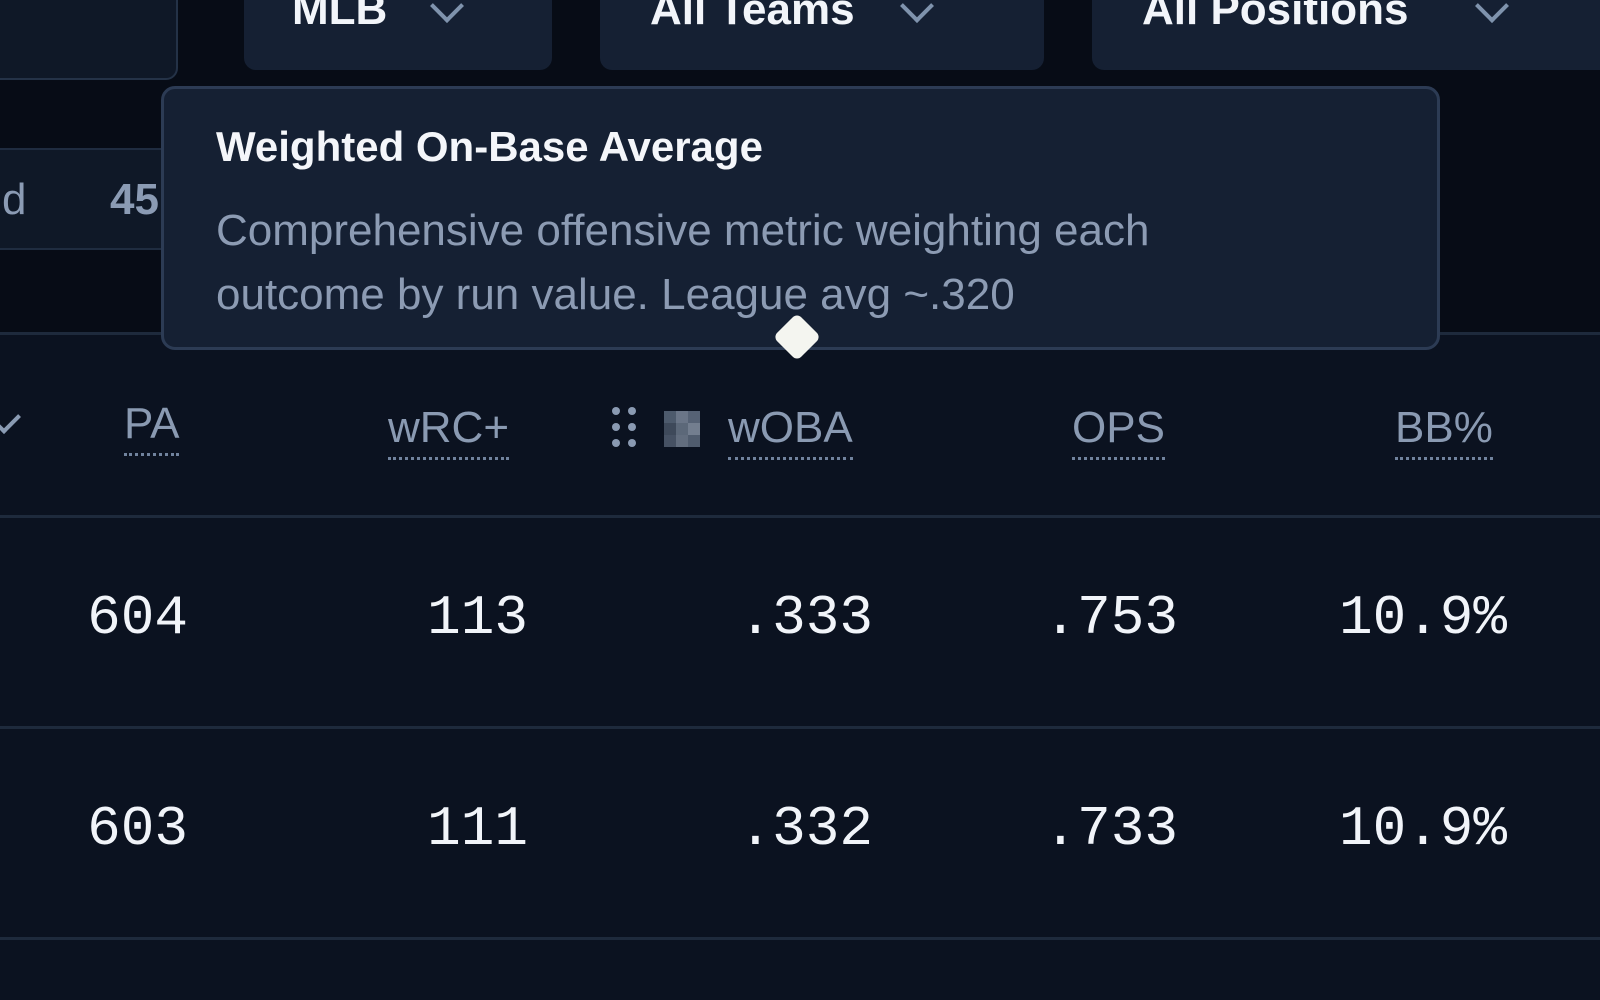 The width and height of the screenshot is (1600, 1000). Describe the element at coordinates (1346, 35) in the screenshot. I see `positions-select: All Positions` at that location.